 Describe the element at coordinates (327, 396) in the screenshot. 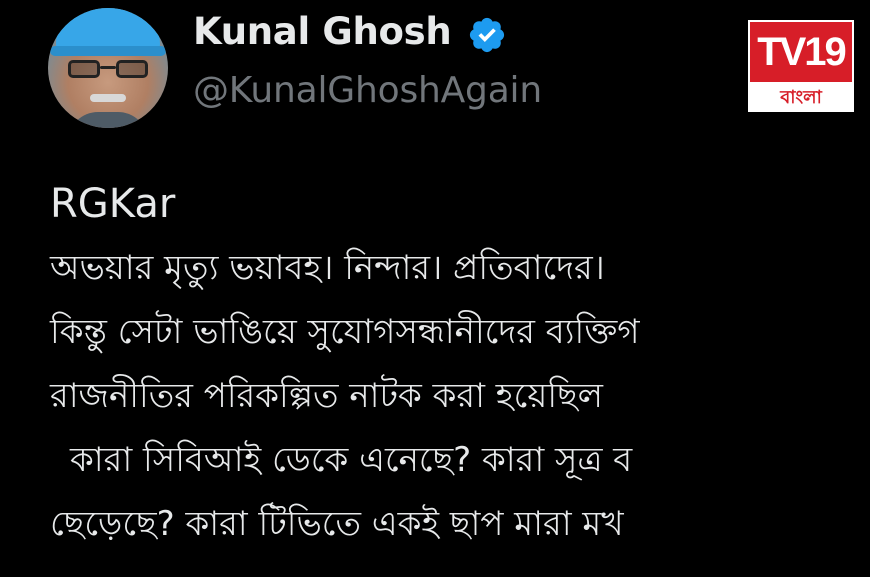

I see `tweet-line-4: রাজনীতির পরিকল্পিত নাটক করা হয়েছিল` at that location.